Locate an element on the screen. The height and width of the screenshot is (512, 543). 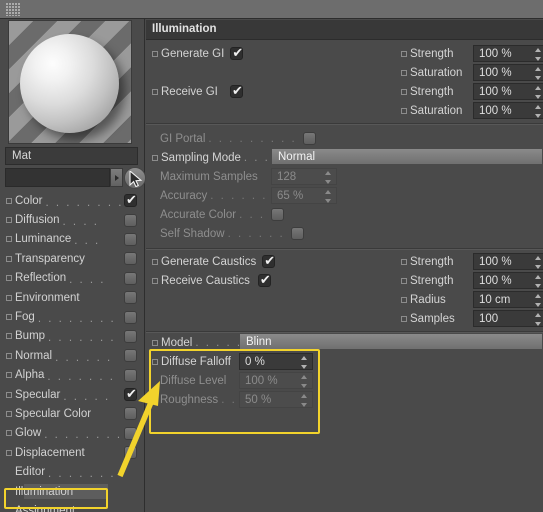
channel-row-specular: Specular. . . . . is located at coordinates (72, 394).